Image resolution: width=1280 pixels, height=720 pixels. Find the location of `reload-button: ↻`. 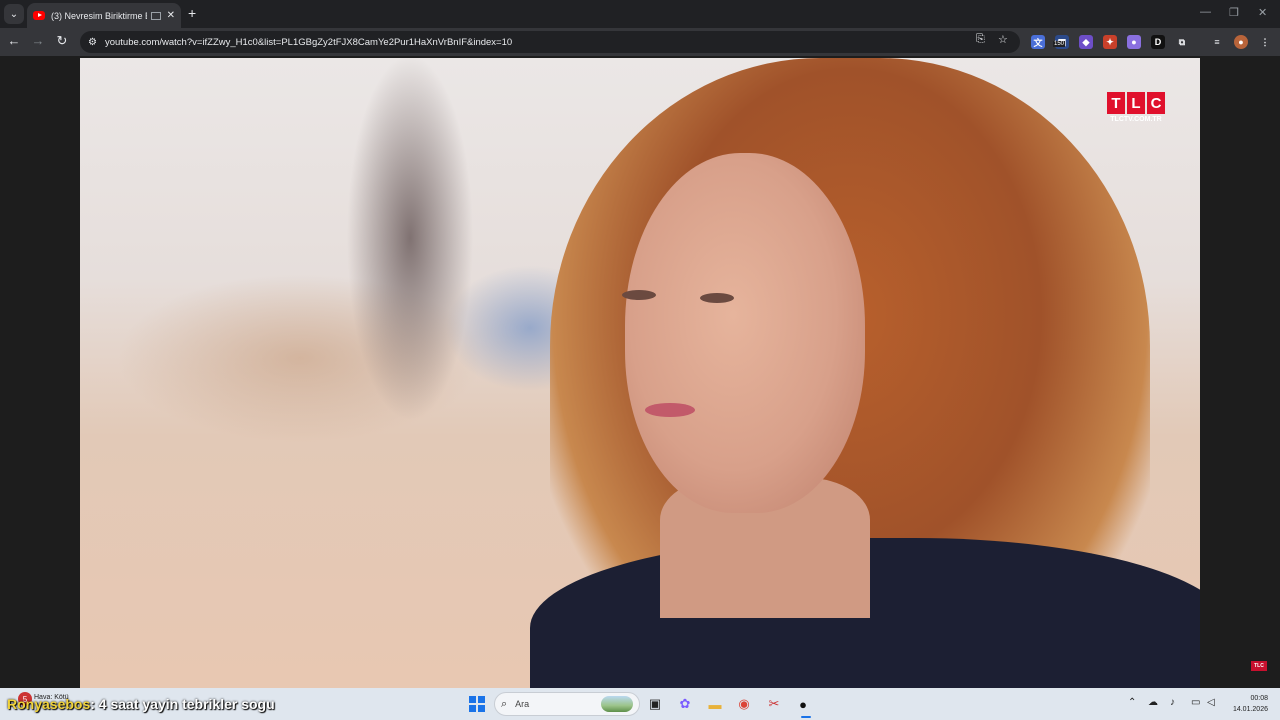

reload-button: ↻ is located at coordinates (62, 41).